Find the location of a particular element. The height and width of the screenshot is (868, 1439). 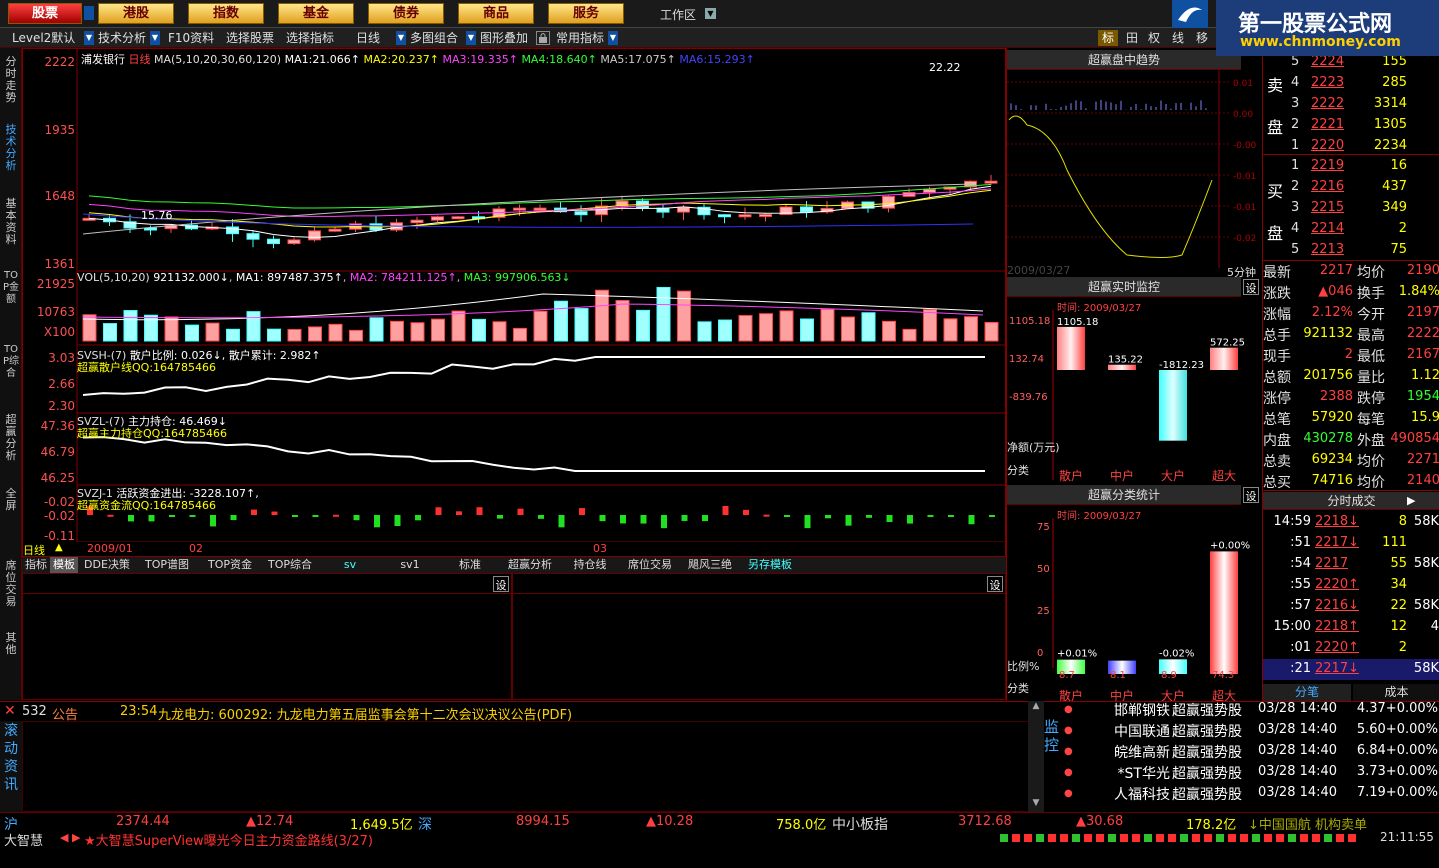

sell-row: 4 2223 285 is located at coordinates (1351, 83).